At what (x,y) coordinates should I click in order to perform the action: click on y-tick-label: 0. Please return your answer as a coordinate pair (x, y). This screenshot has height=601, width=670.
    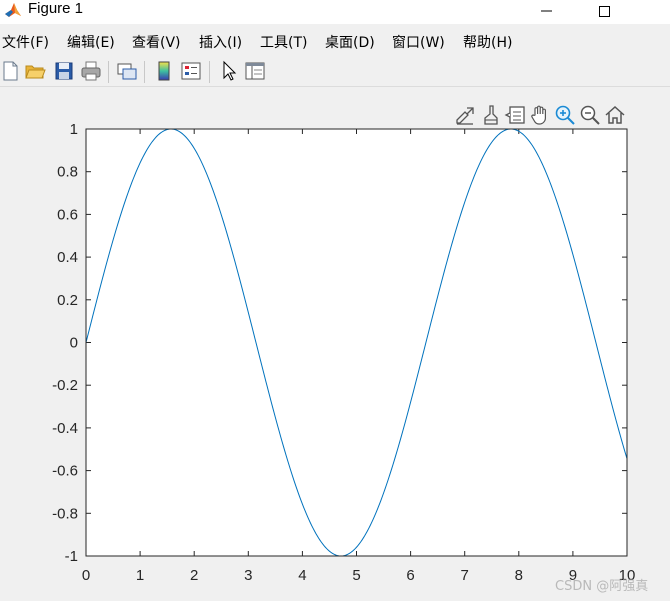
    Looking at the image, I should click on (74, 343).